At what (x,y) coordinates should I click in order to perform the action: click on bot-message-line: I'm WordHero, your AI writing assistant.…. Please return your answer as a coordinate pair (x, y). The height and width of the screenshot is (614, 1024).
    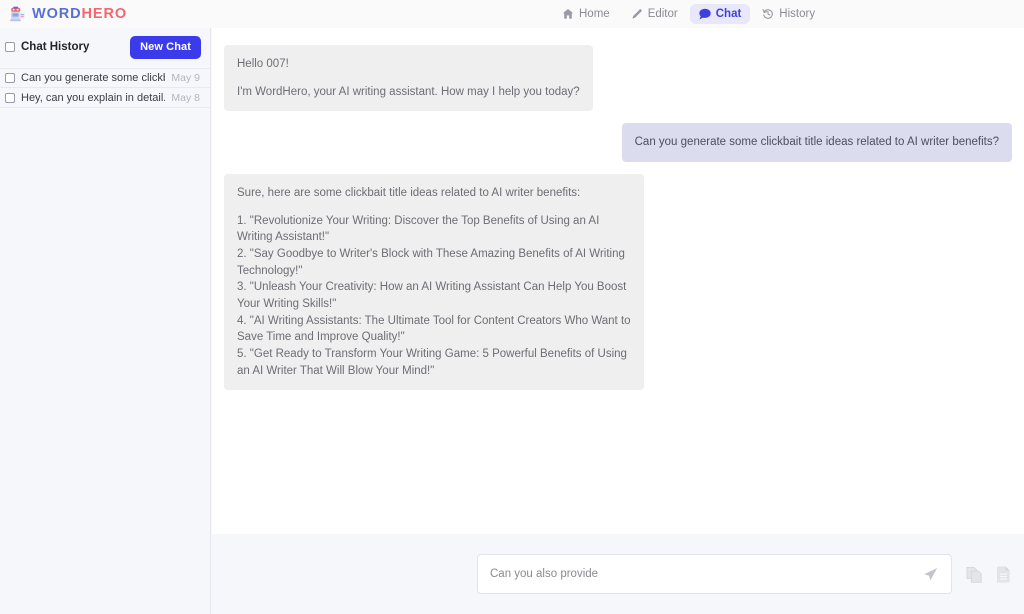
    Looking at the image, I should click on (408, 91).